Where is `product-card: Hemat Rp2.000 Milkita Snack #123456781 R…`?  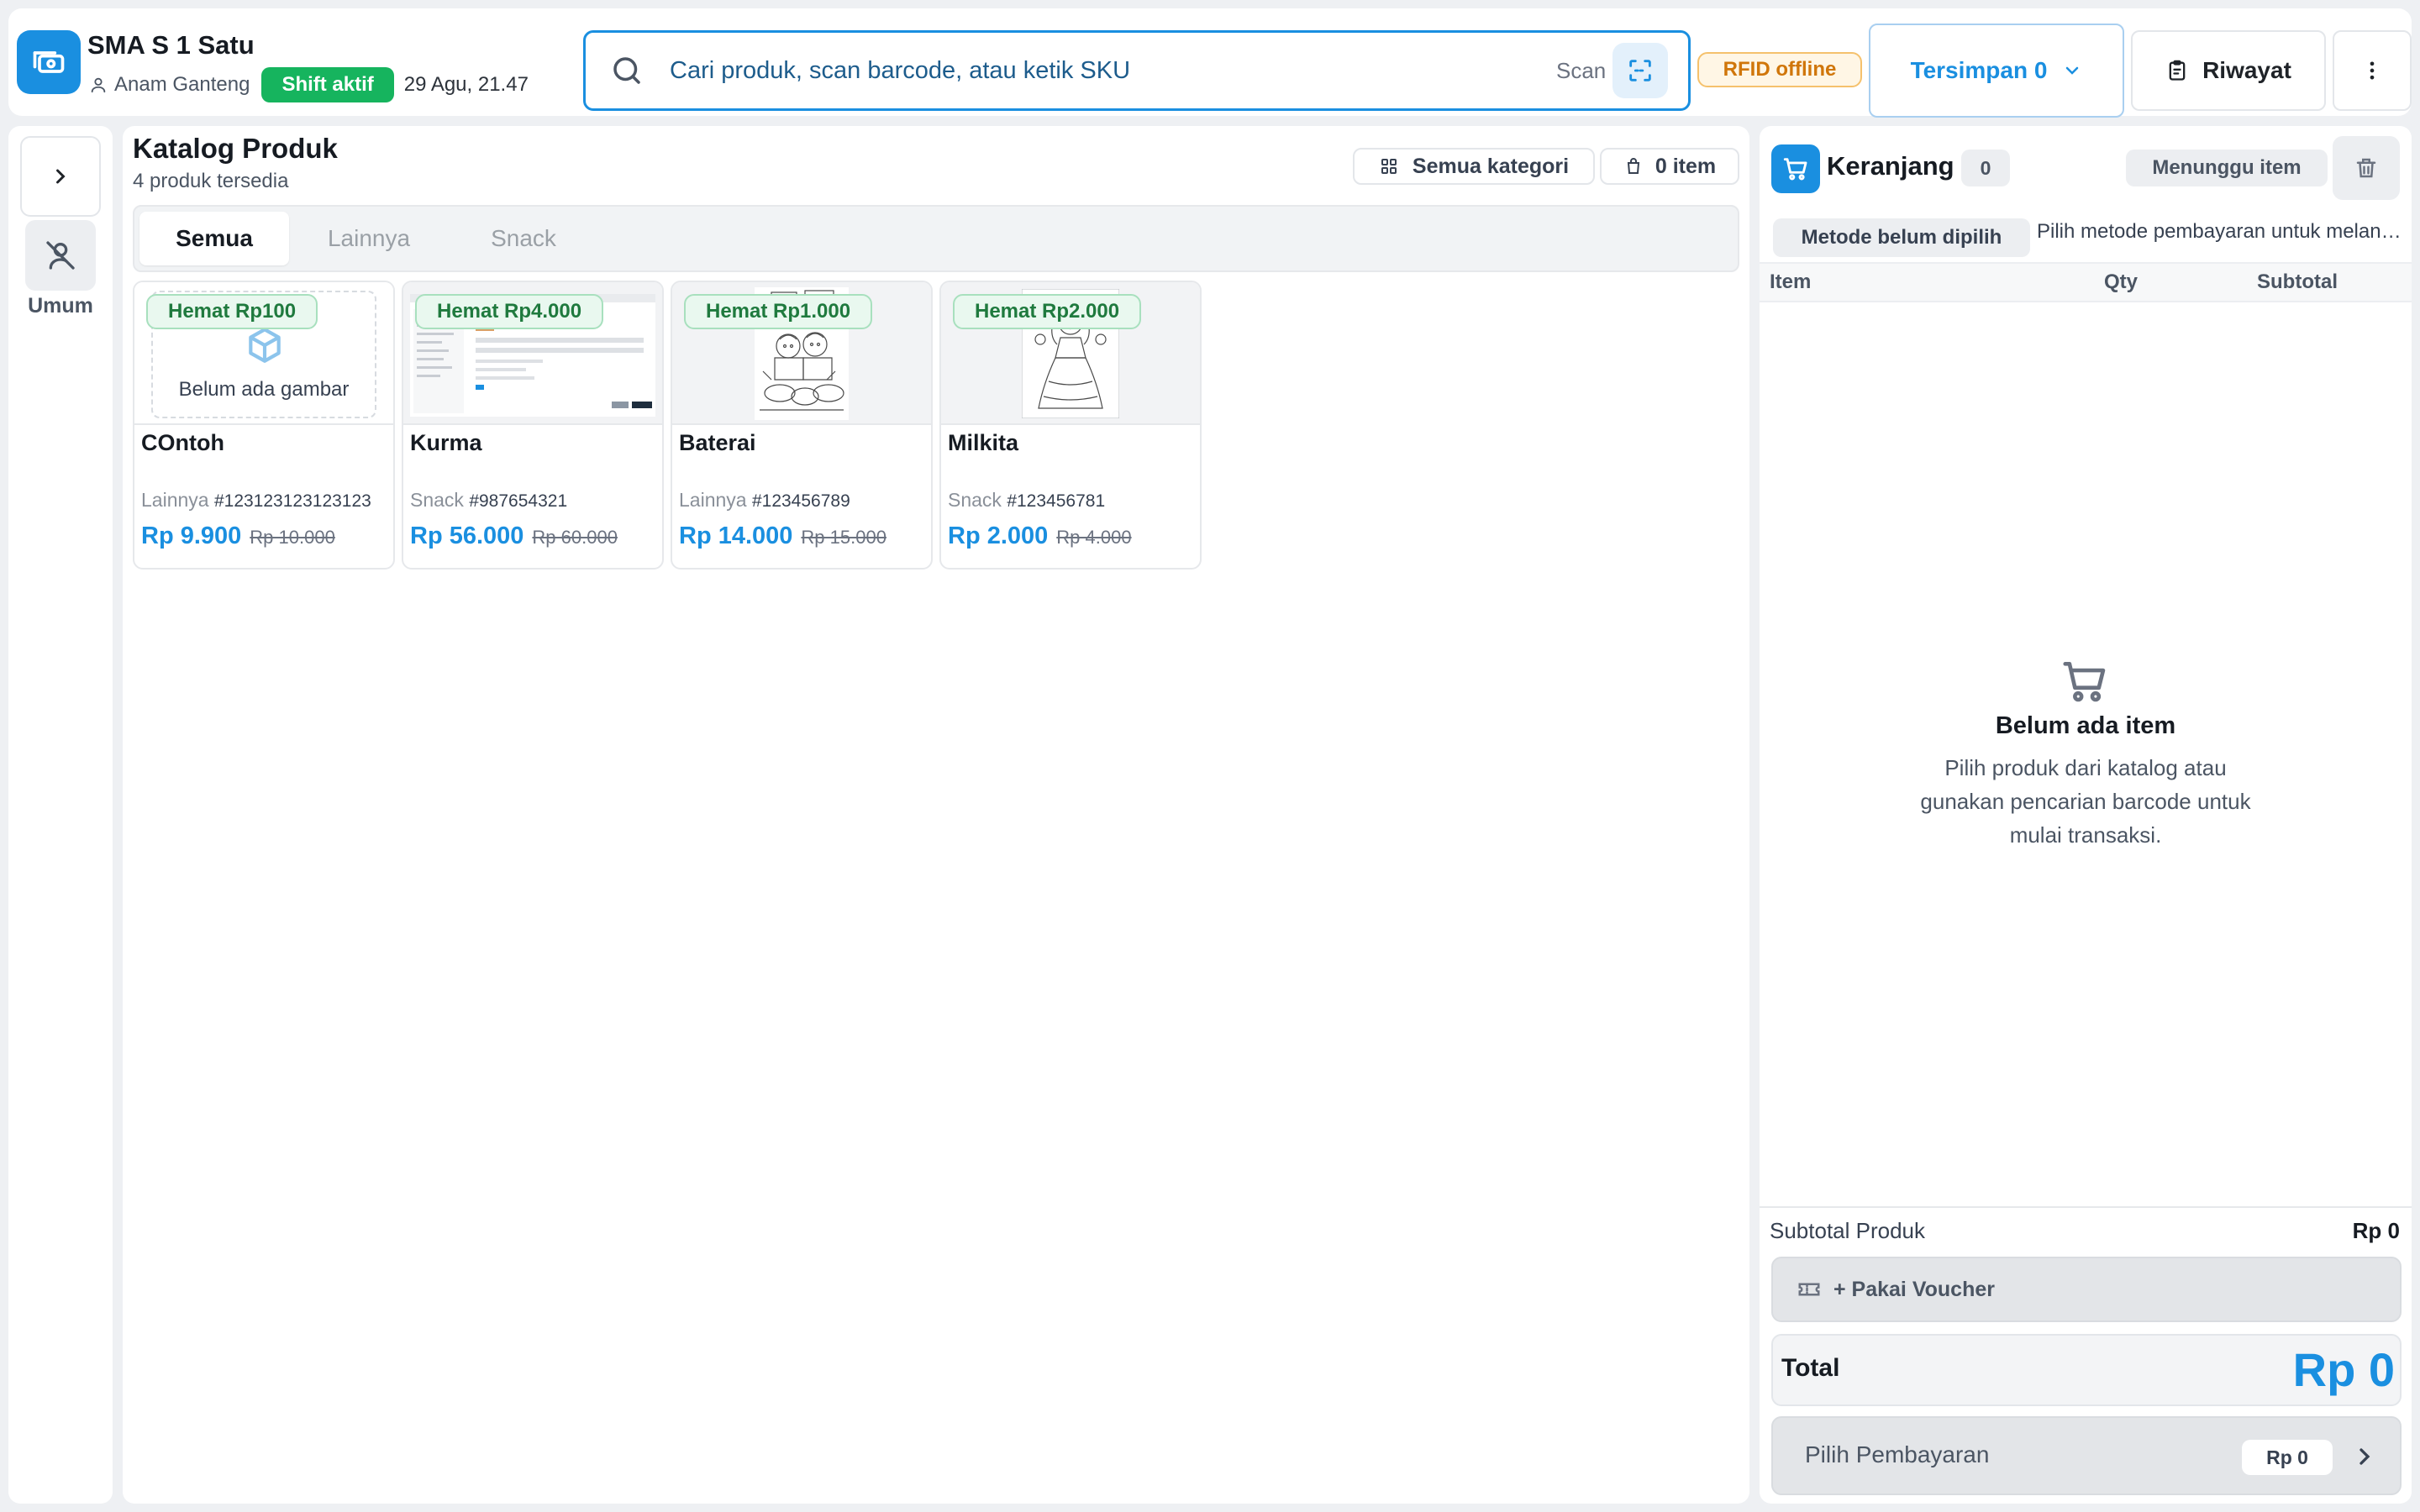 product-card: Hemat Rp2.000 Milkita Snack #123456781 R… is located at coordinates (1071, 425).